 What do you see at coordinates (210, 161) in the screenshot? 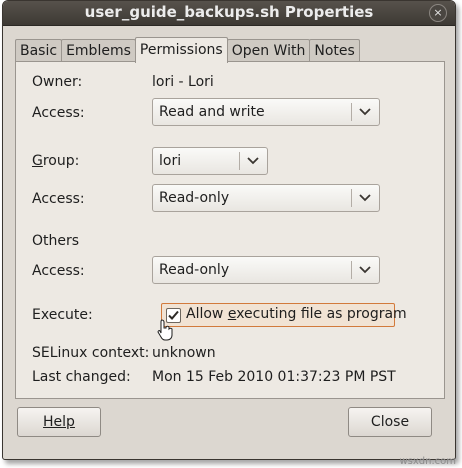
I see `group-dropdown: lori` at bounding box center [210, 161].